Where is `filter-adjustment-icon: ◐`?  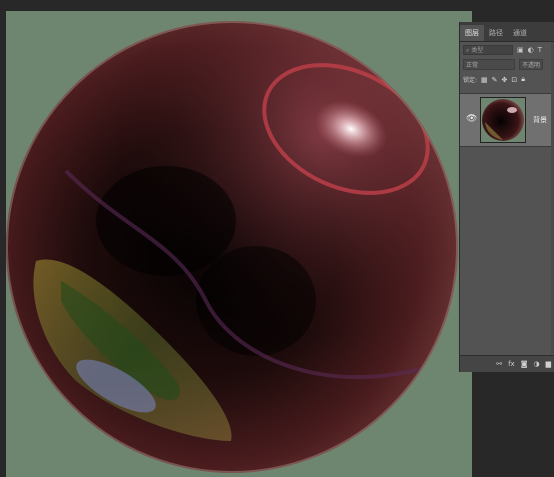 filter-adjustment-icon: ◐ is located at coordinates (531, 50).